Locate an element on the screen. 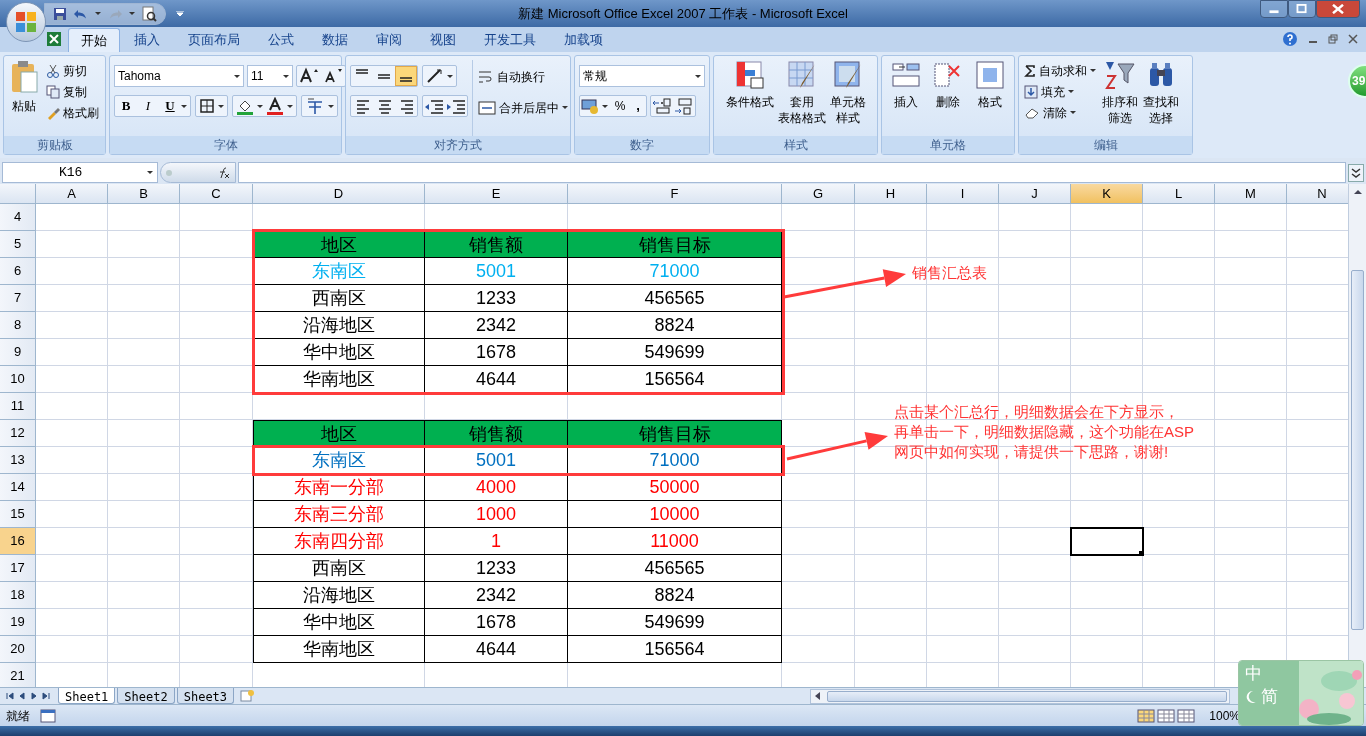 The image size is (1366, 736). percent-button: % is located at coordinates (620, 106).